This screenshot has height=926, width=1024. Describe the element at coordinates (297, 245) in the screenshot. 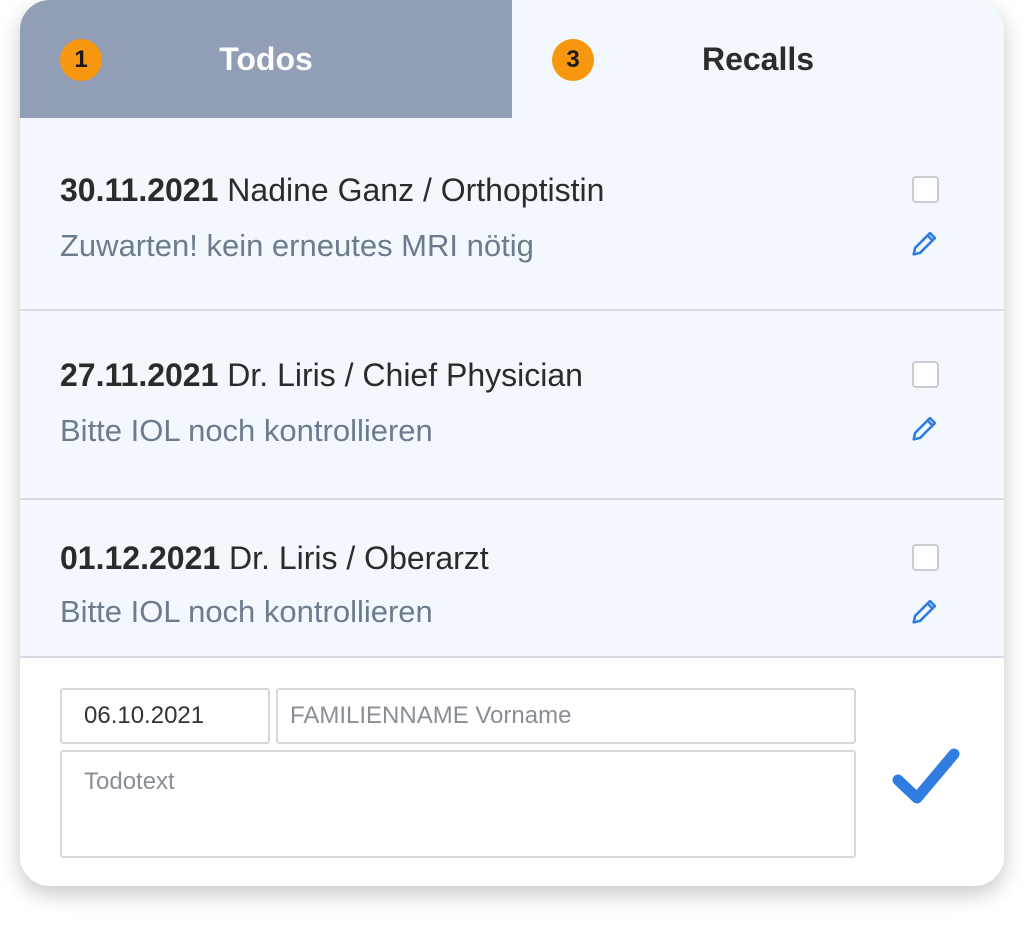

I see `todo-item-text: Zuwarten! kein erneutes MRI nötig` at that location.